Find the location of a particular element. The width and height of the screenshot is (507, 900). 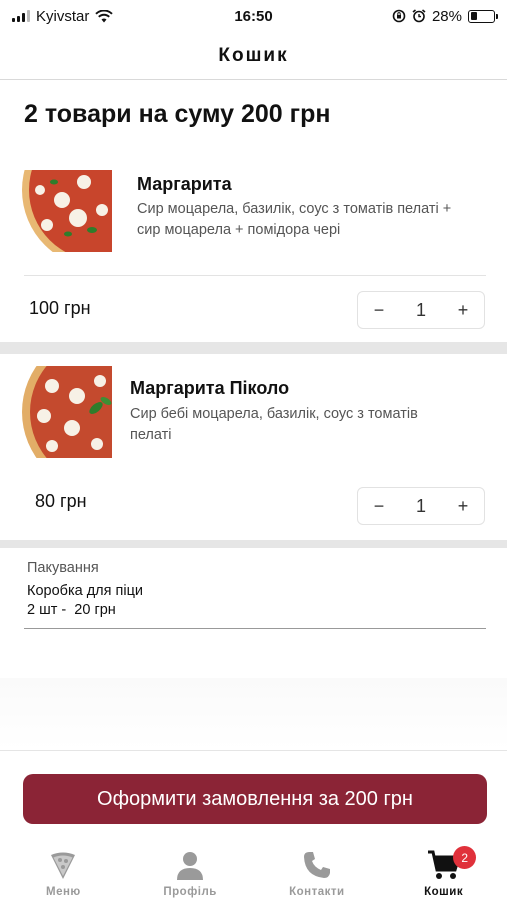

page-title: Кошик is located at coordinates (253, 55).